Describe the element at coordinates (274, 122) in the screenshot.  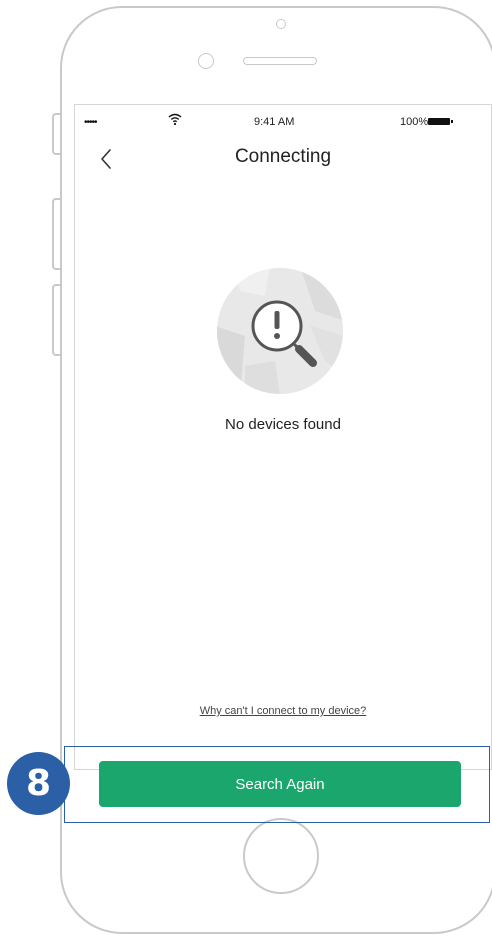
I see `status-time: 9:41 AM` at that location.